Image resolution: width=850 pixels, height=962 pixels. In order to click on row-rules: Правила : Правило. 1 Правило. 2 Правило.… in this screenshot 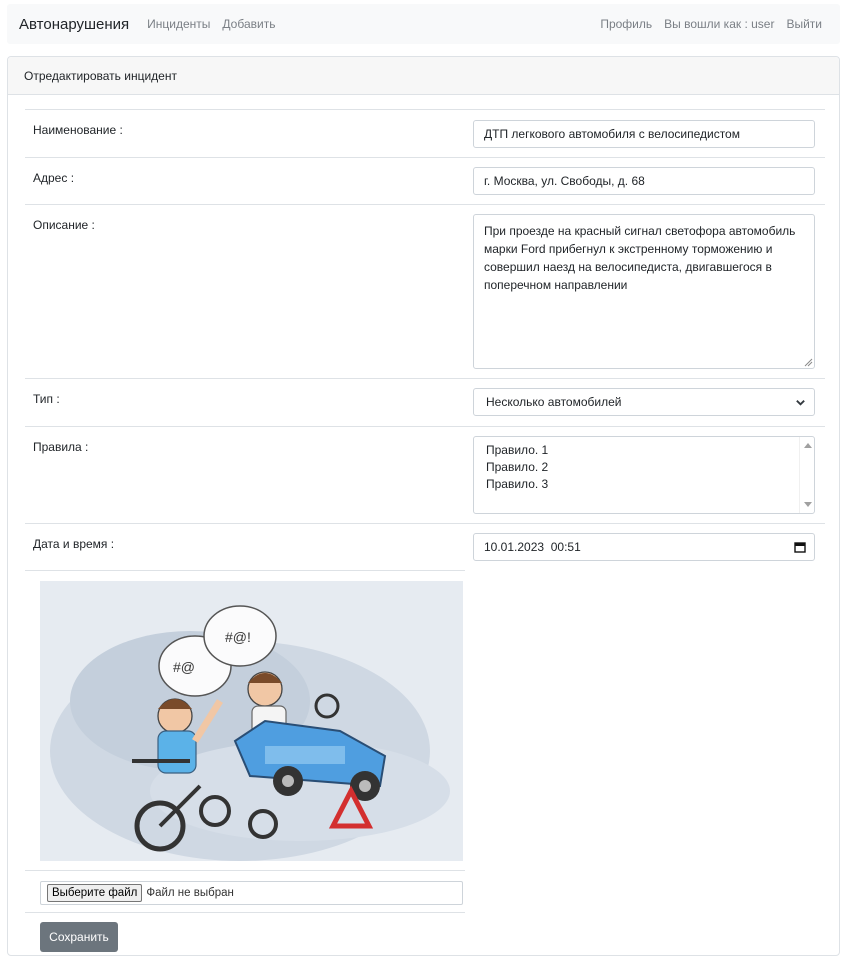, I will do `click(425, 474)`.